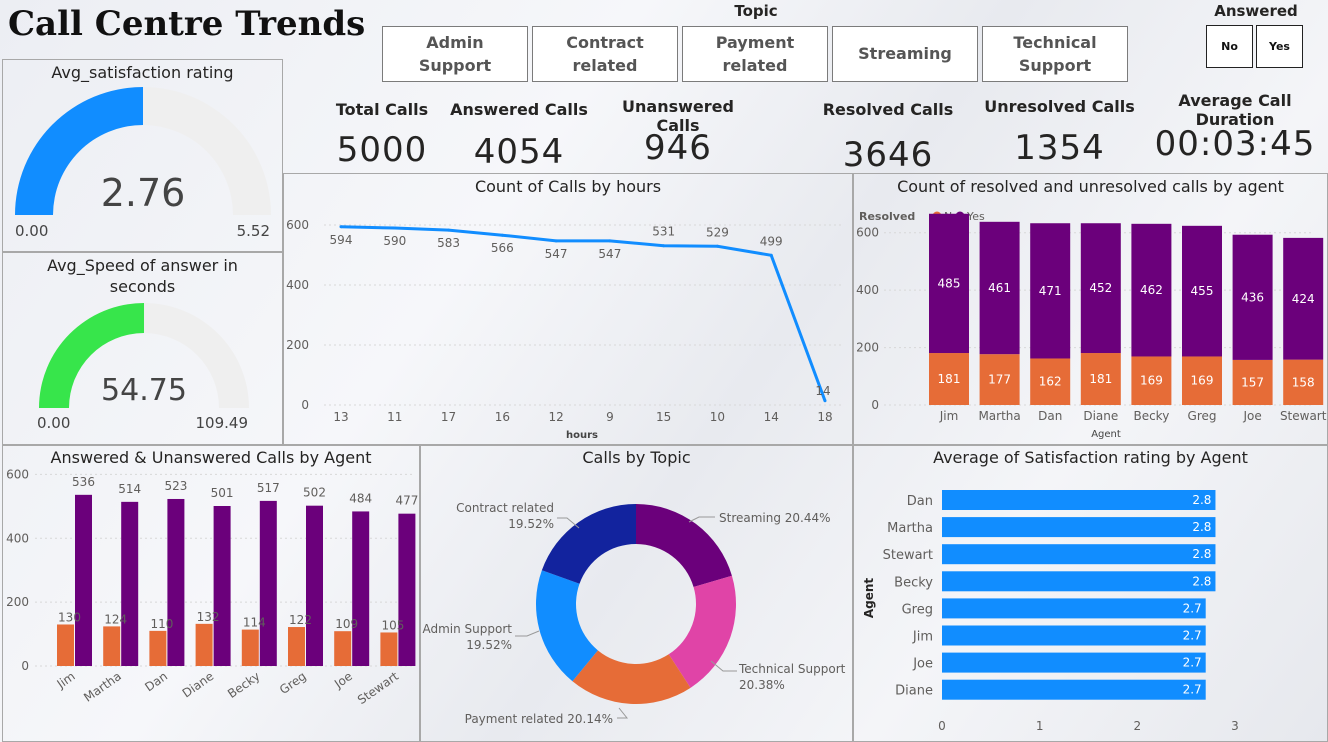  Describe the element at coordinates (144, 390) in the screenshot. I see `gauge-value: 54.75` at that location.